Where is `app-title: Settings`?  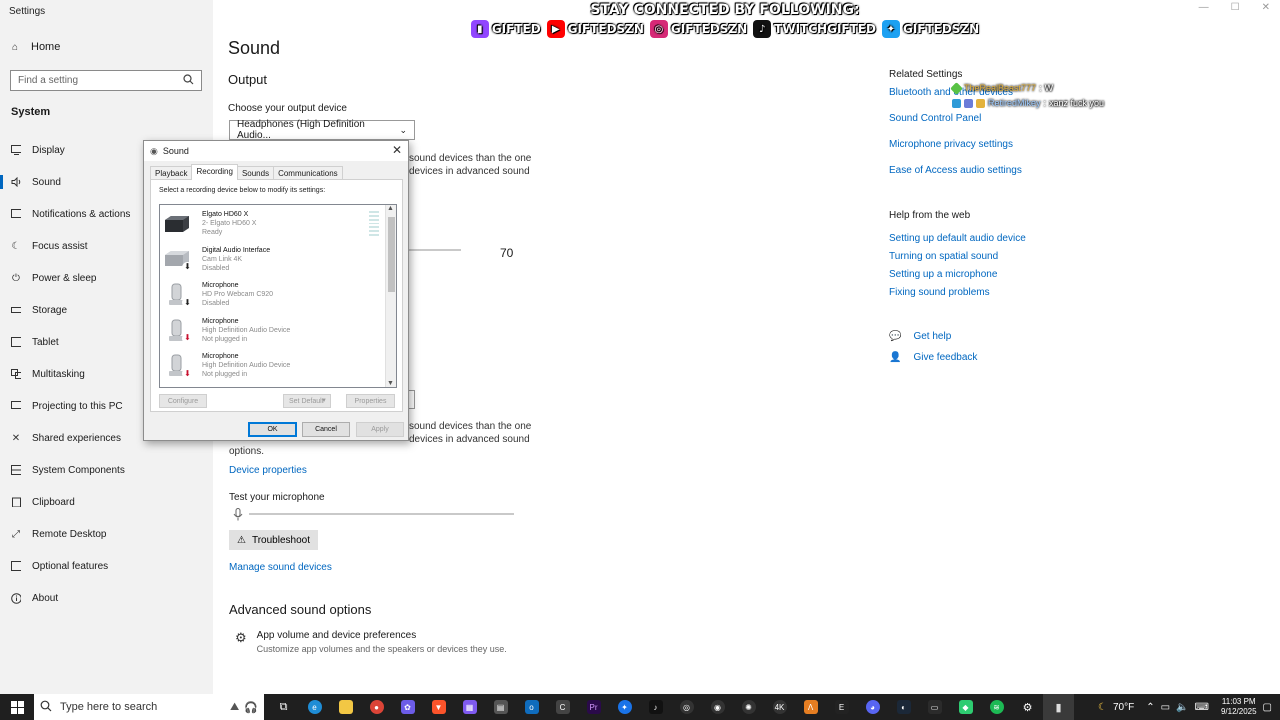 app-title: Settings is located at coordinates (27, 11).